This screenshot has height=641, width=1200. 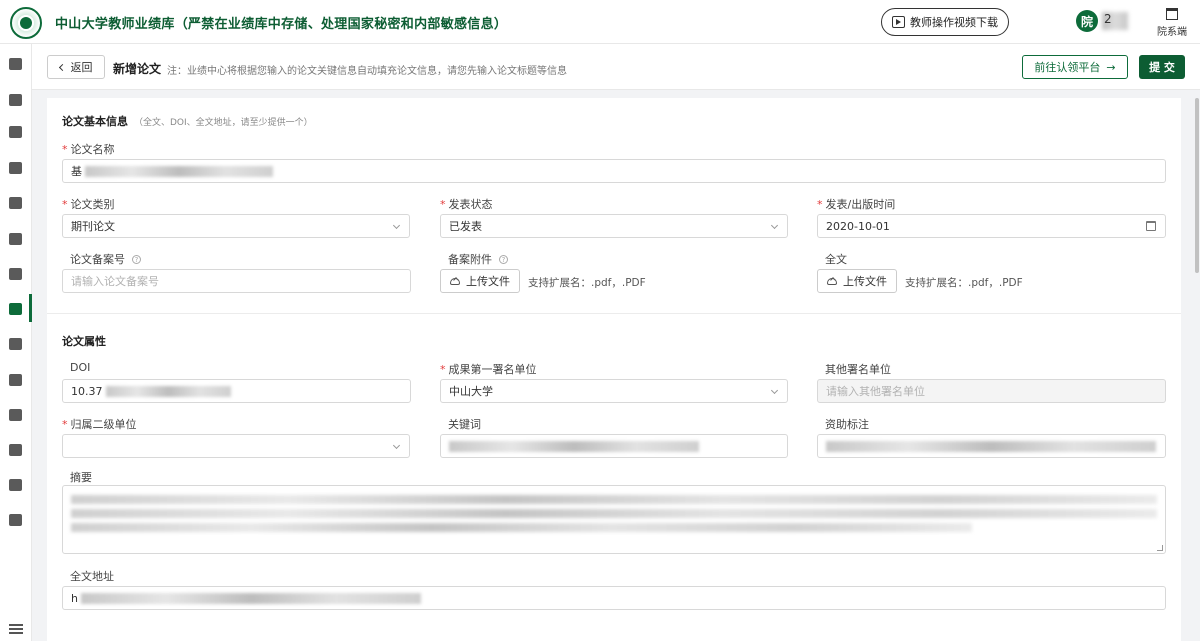 I want to click on fulltext-label: 全文, so click(x=836, y=259).